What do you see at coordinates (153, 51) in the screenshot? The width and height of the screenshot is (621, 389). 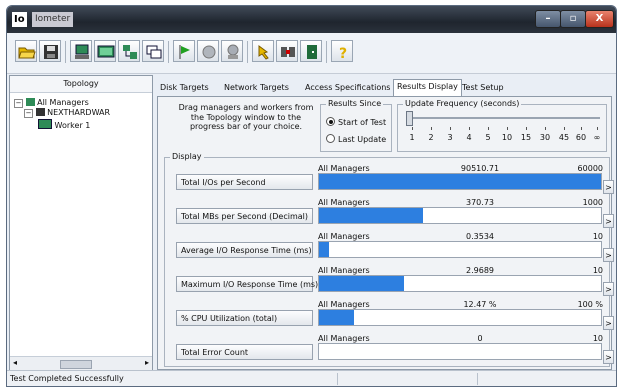 I see `copy-worker-icon` at bounding box center [153, 51].